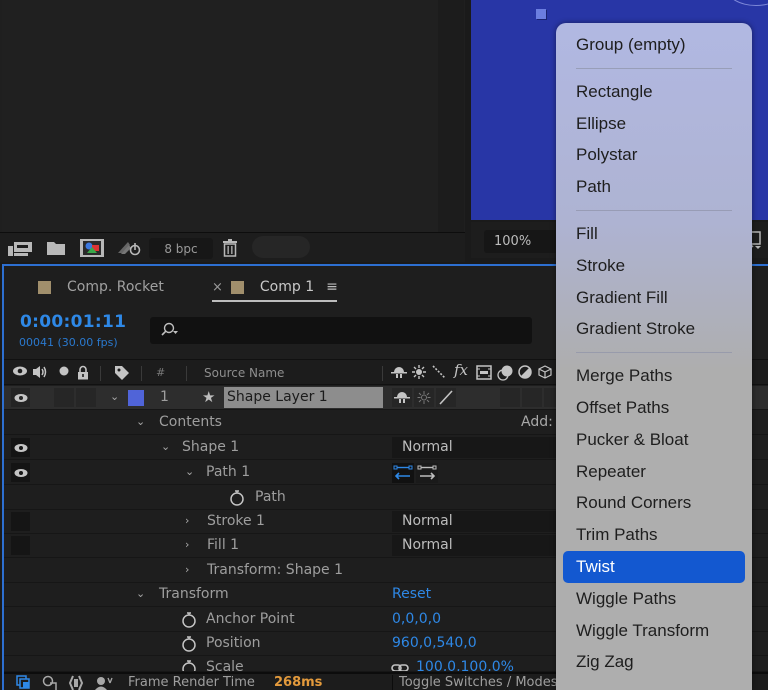  What do you see at coordinates (24, 682) in the screenshot?
I see `composition-navigator-icon` at bounding box center [24, 682].